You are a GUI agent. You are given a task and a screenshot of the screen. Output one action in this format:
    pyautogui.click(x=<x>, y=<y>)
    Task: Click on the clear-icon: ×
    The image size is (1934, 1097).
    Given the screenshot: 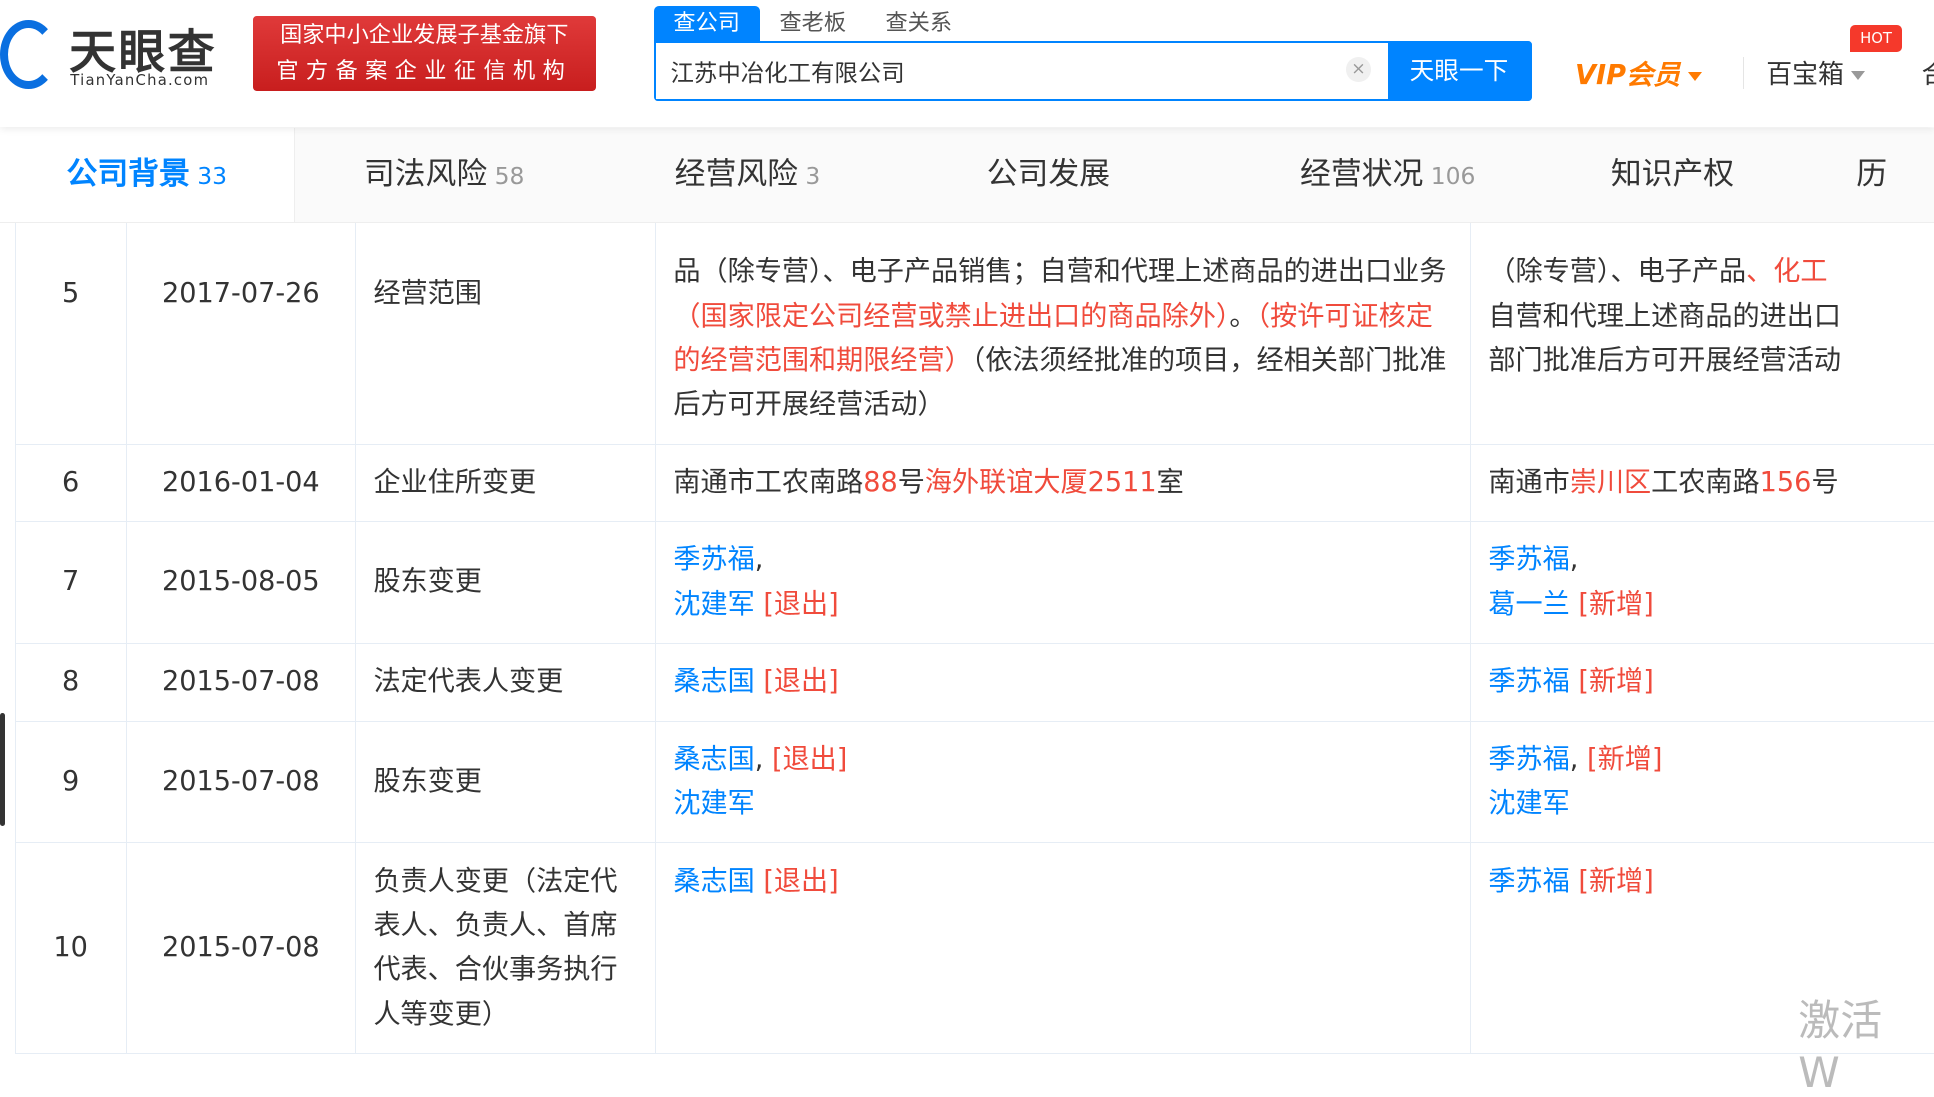 What is the action you would take?
    pyautogui.click(x=1358, y=70)
    